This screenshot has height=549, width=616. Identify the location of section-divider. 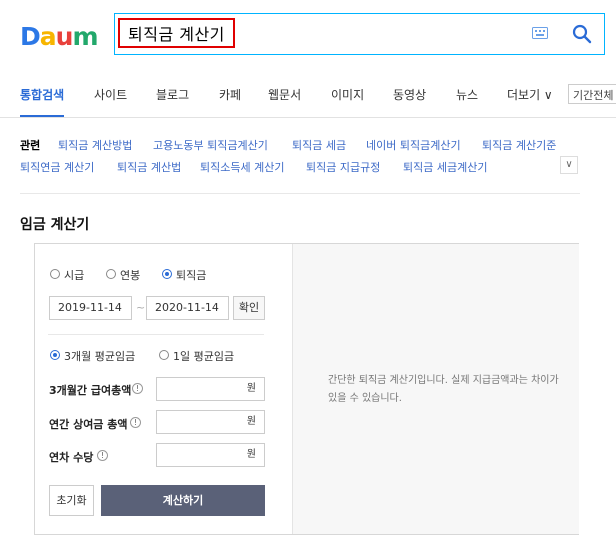
(300, 193).